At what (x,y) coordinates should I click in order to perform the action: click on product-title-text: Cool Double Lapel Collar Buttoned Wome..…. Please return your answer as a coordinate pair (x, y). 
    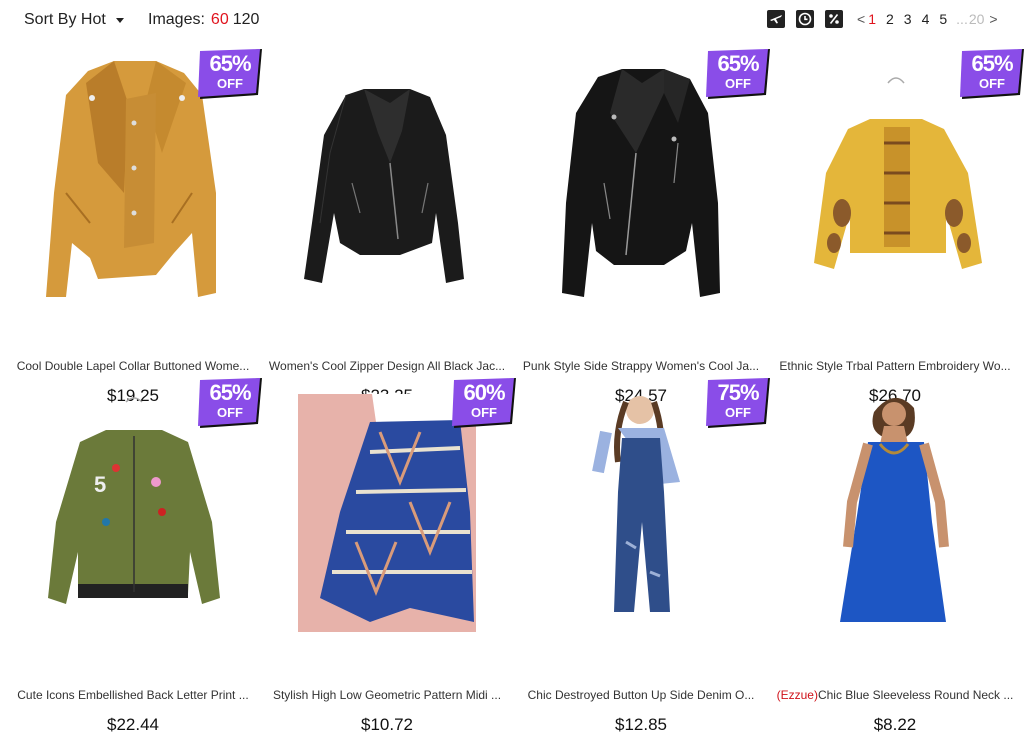
    Looking at the image, I should click on (133, 366).